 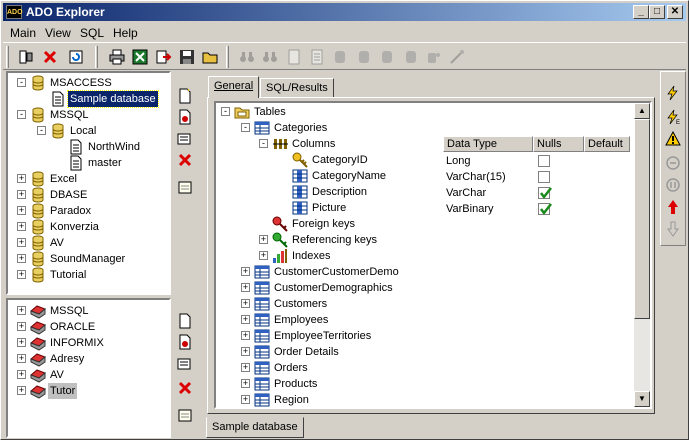 I want to click on print-icon, so click(x=117, y=57).